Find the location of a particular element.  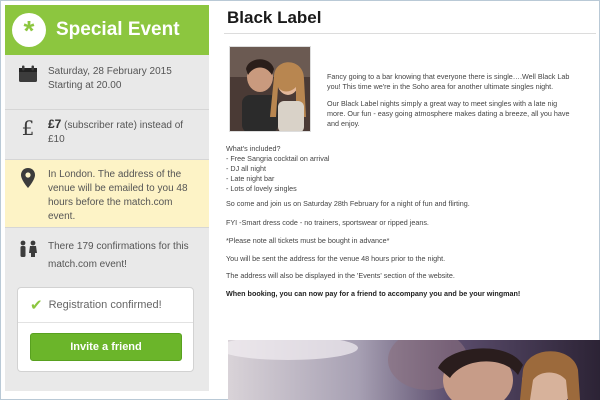

included-heading: What's included? is located at coordinates (253, 148).